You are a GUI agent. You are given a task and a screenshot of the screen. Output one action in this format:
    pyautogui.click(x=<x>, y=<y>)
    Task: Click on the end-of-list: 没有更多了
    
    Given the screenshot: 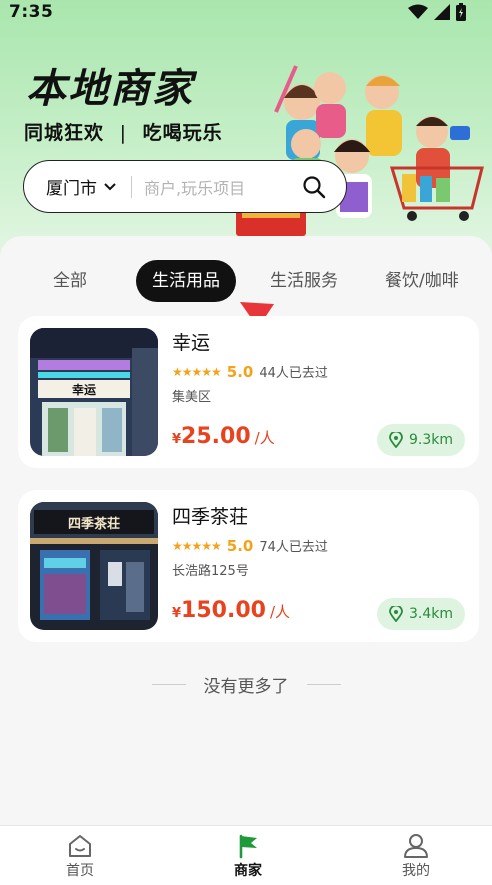 What is the action you would take?
    pyautogui.click(x=246, y=684)
    